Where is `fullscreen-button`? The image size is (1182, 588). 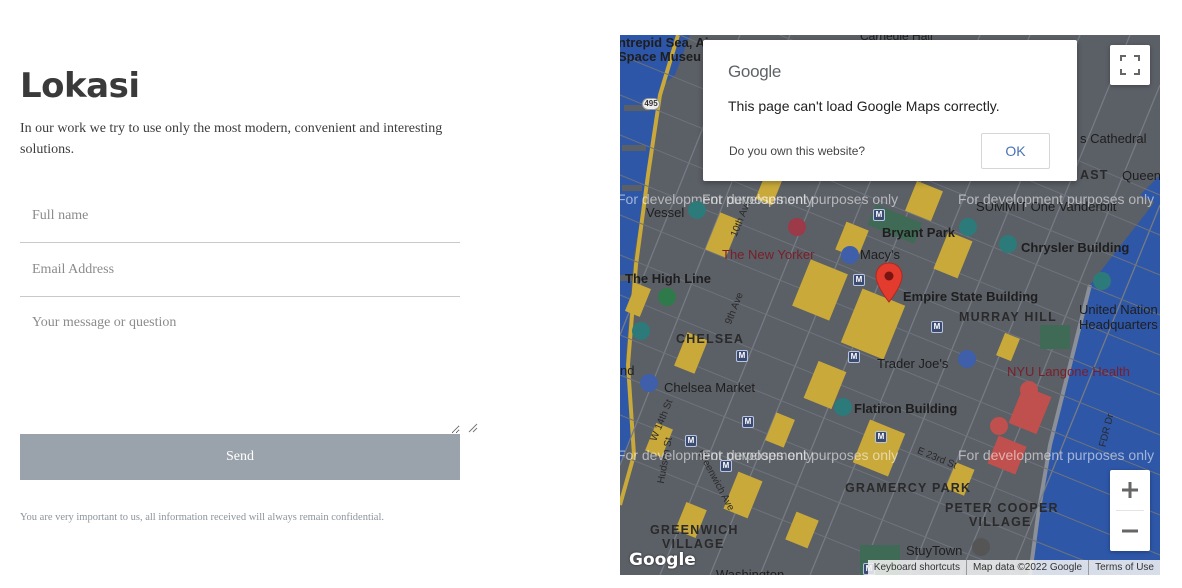 fullscreen-button is located at coordinates (1130, 65).